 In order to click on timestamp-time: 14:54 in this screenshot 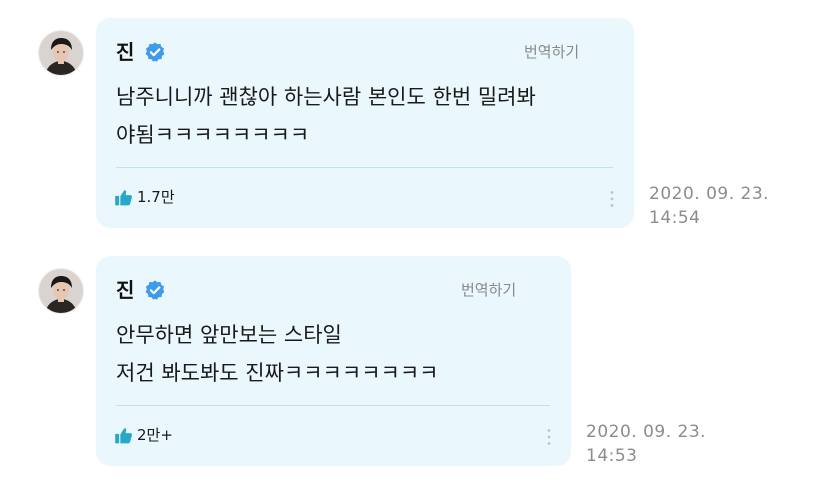, I will do `click(675, 218)`.